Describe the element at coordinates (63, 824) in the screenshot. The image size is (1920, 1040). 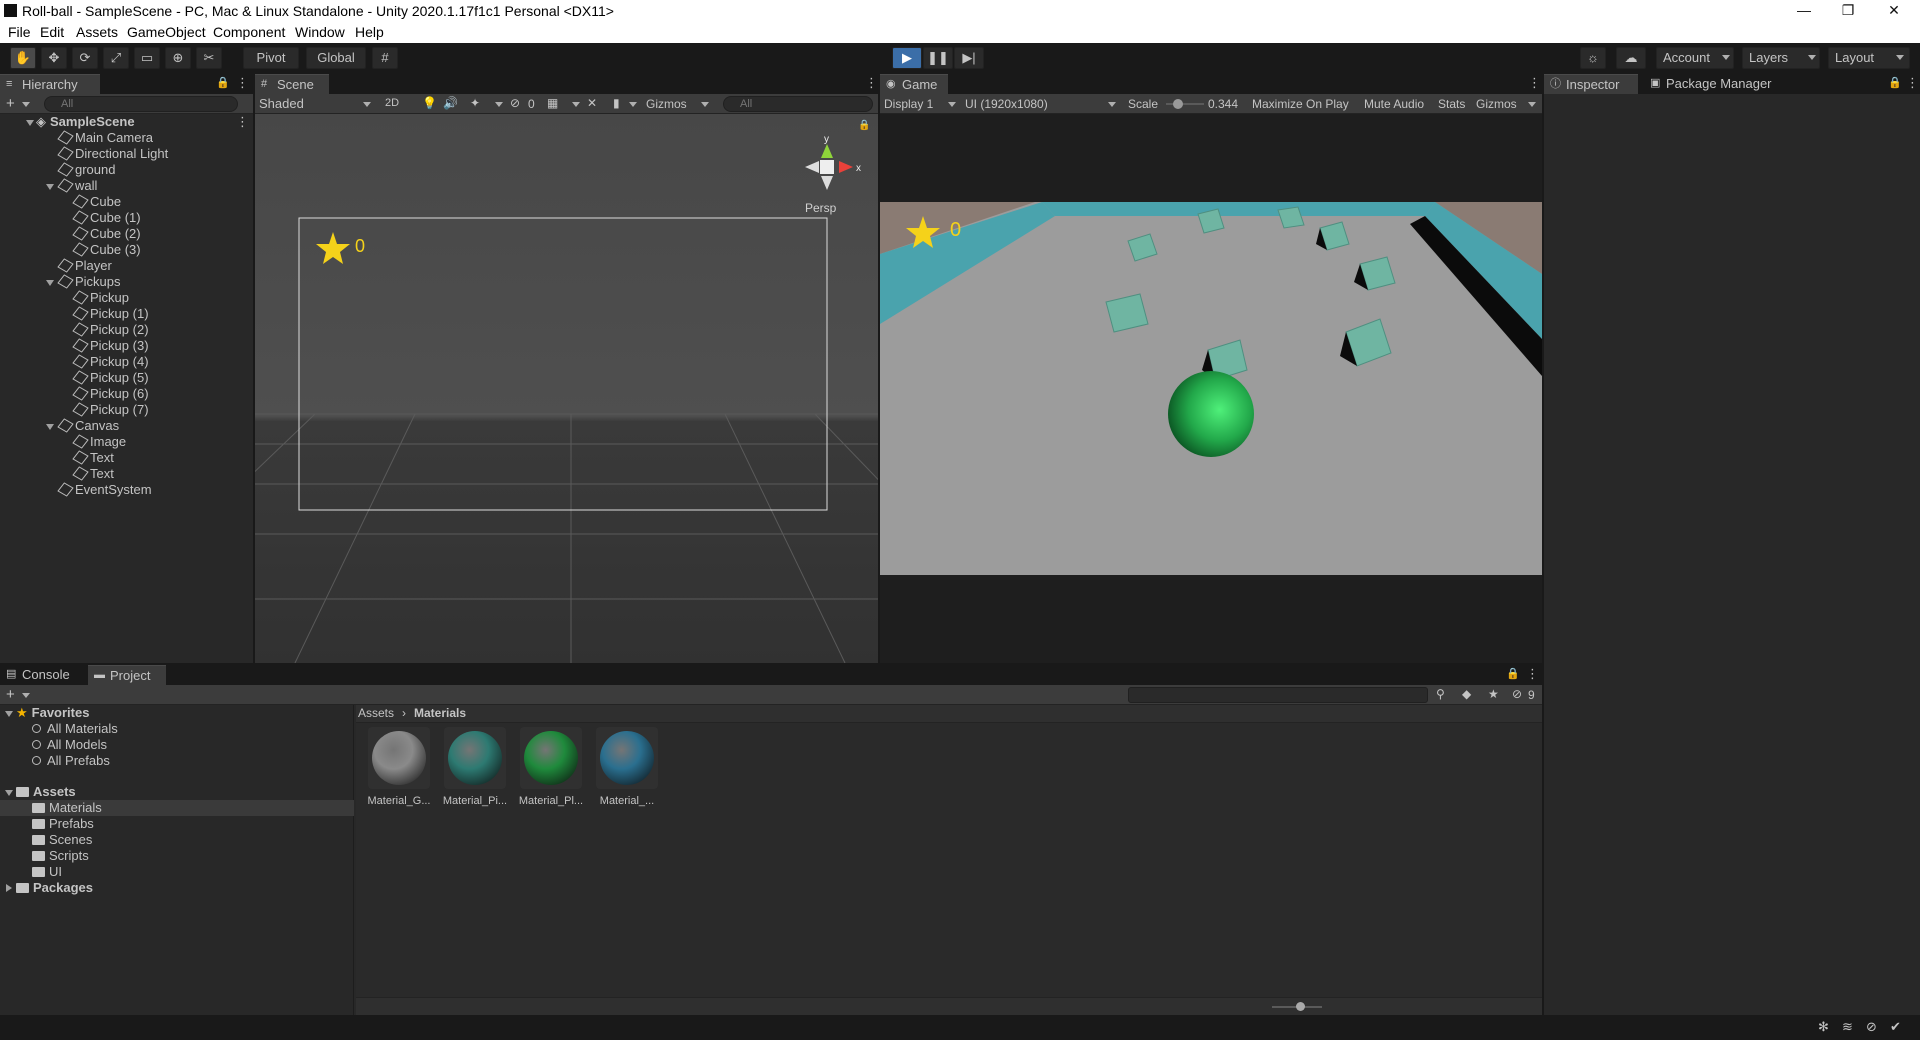
I see `folder-prefabs: Prefabs` at that location.